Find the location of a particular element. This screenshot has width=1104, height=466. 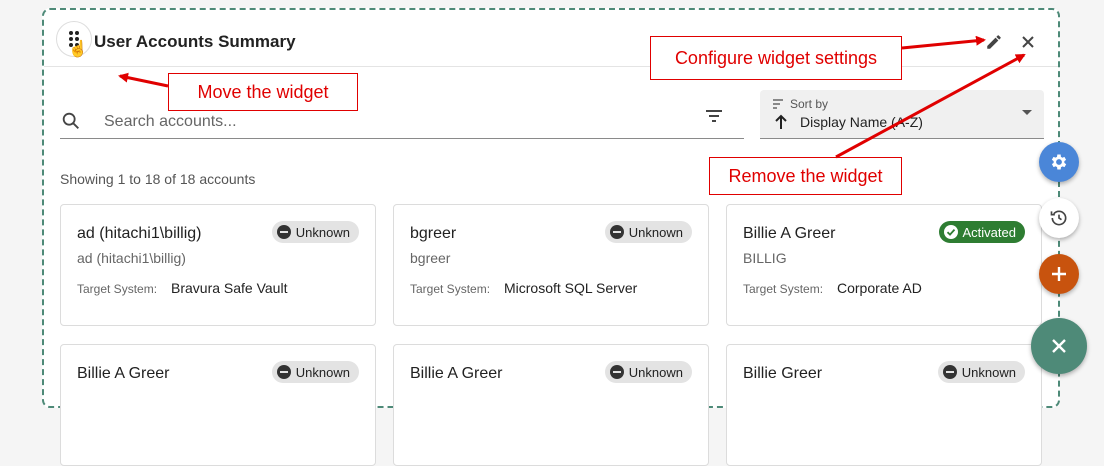

check-circle-icon is located at coordinates (950, 232).